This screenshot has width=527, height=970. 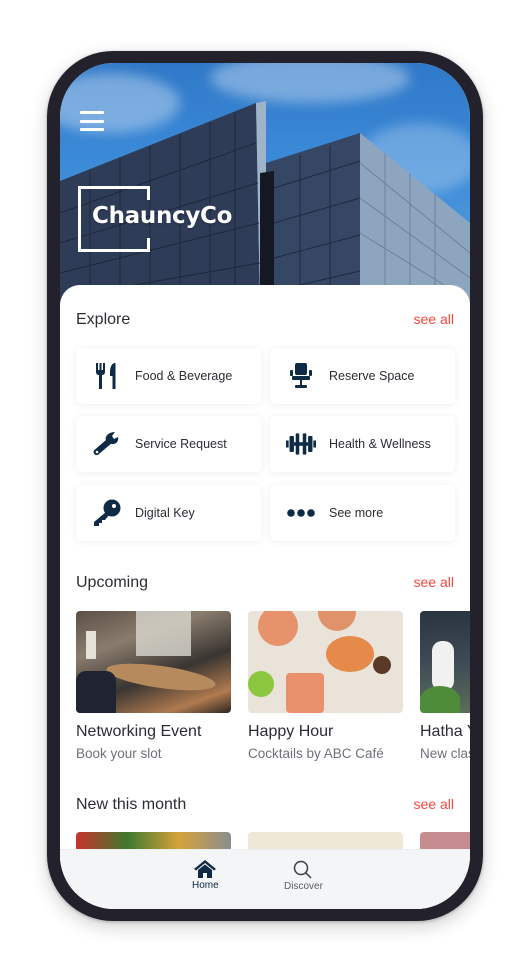 What do you see at coordinates (92, 121) in the screenshot?
I see `hamburger-menu-icon` at bounding box center [92, 121].